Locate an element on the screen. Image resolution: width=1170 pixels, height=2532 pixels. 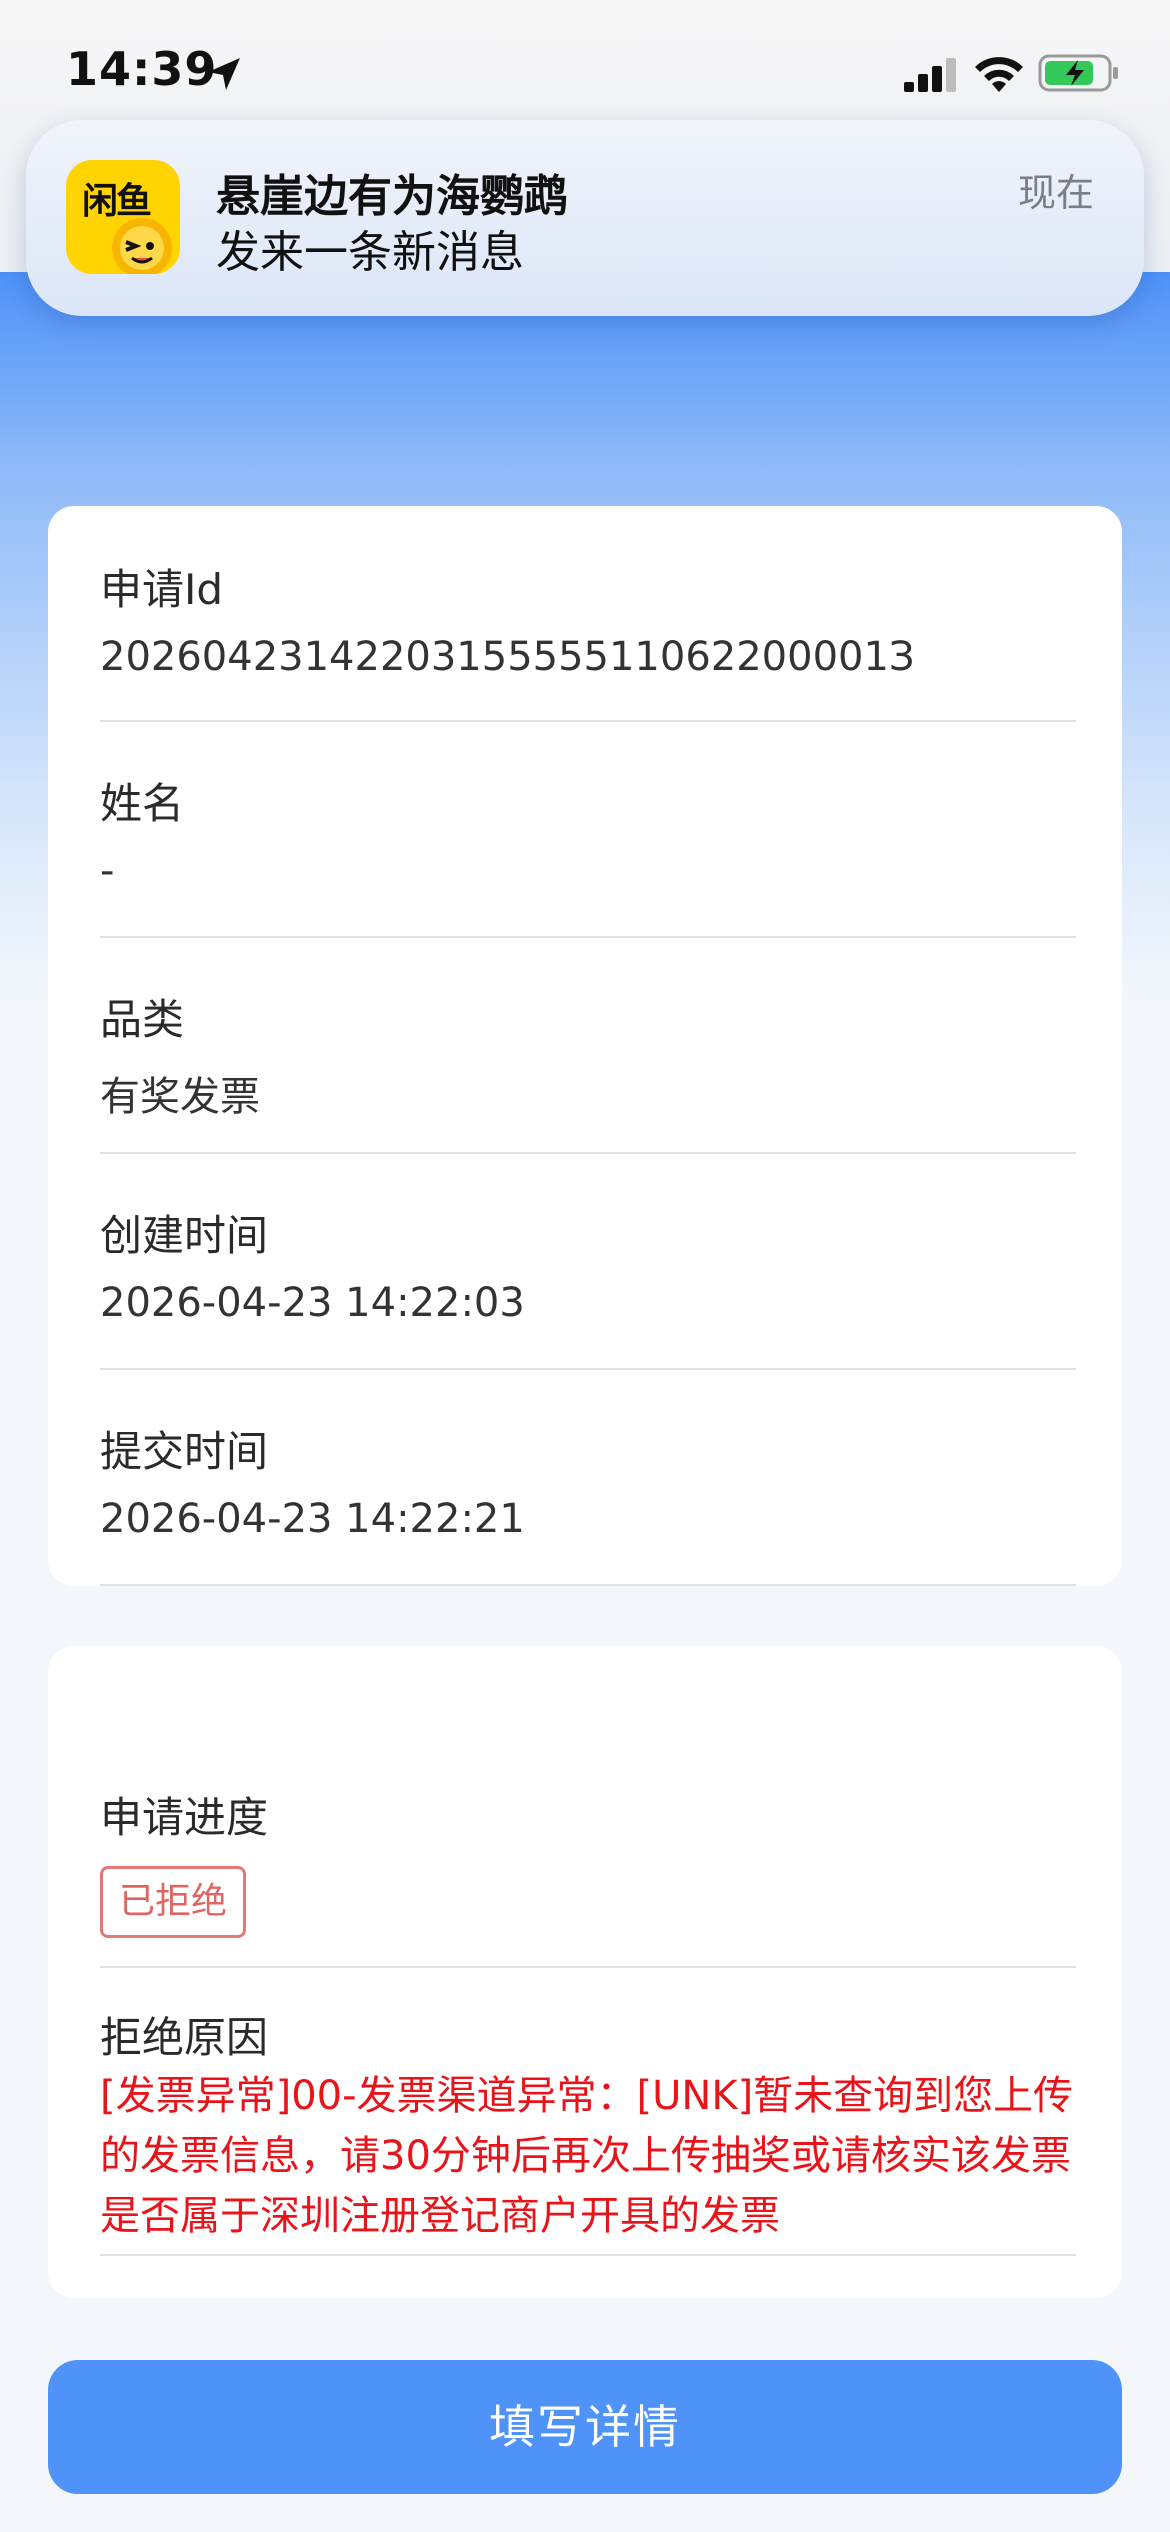
field-label: 申请Id is located at coordinates (162, 589).